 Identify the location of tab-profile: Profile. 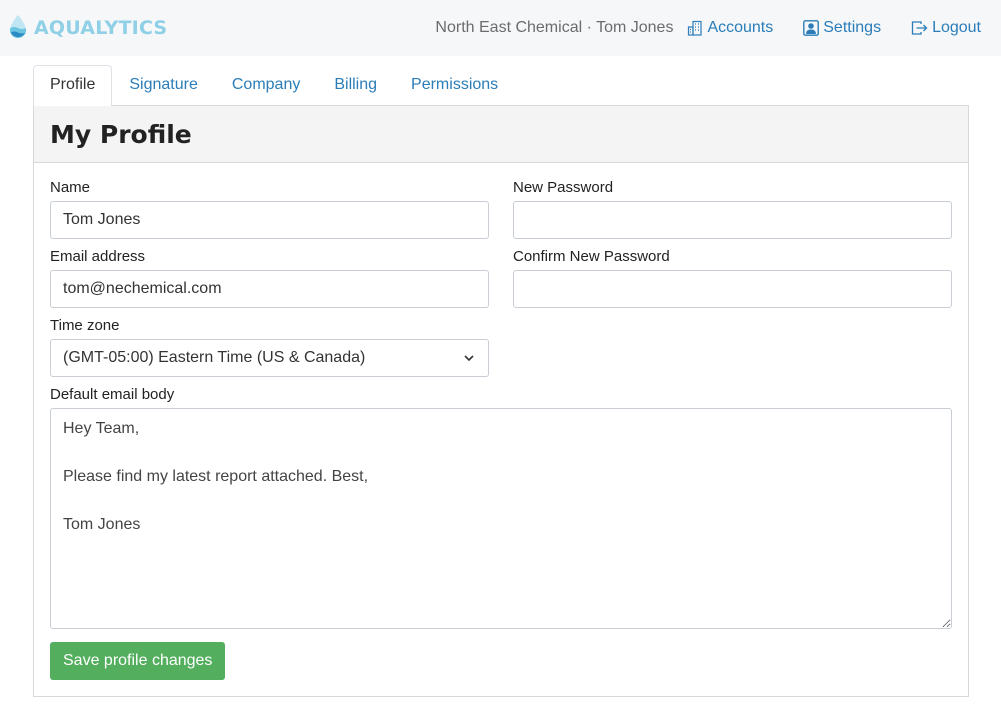
(73, 85).